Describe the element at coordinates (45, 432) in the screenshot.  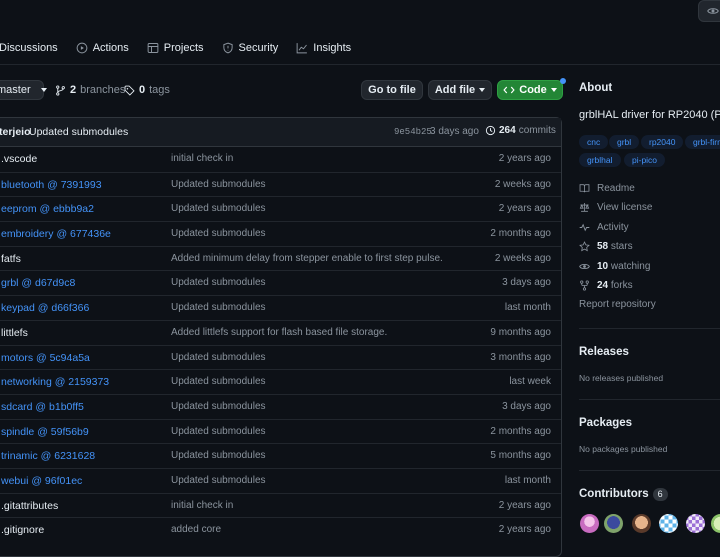
I see `file-name: spindle @ 59f56b9` at that location.